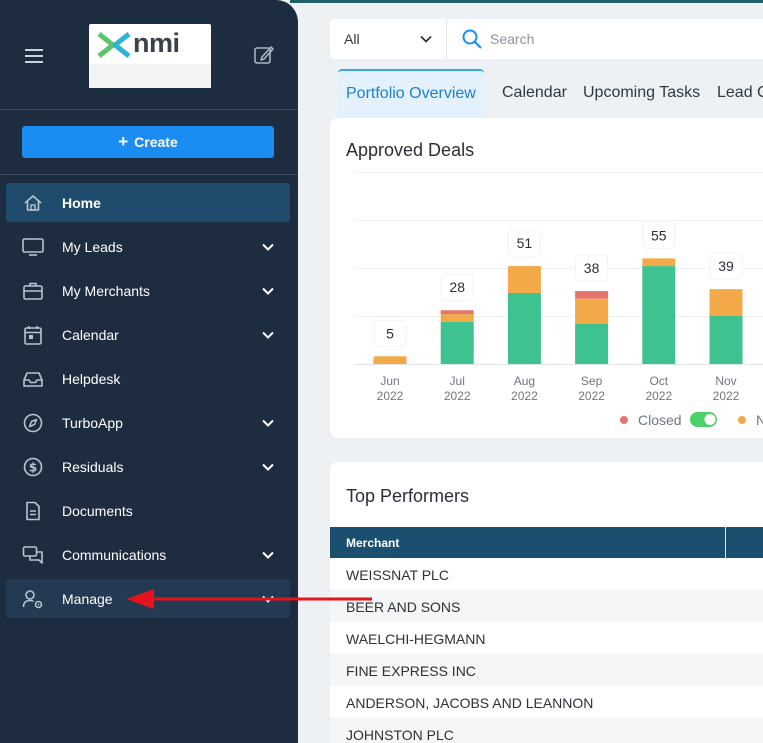  I want to click on search-bar: All, so click(546, 39).